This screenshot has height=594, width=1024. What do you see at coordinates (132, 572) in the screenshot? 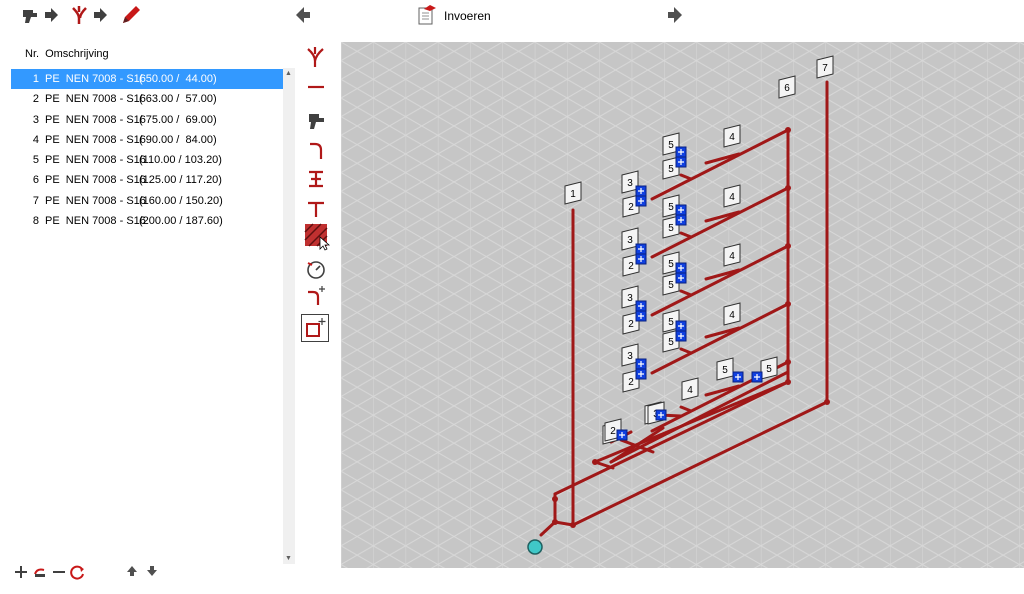
I see `move-up-icon` at bounding box center [132, 572].